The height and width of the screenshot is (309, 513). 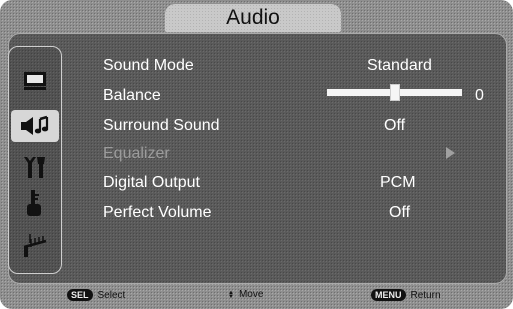 I want to click on channel-antenna-icon, so click(x=35, y=245).